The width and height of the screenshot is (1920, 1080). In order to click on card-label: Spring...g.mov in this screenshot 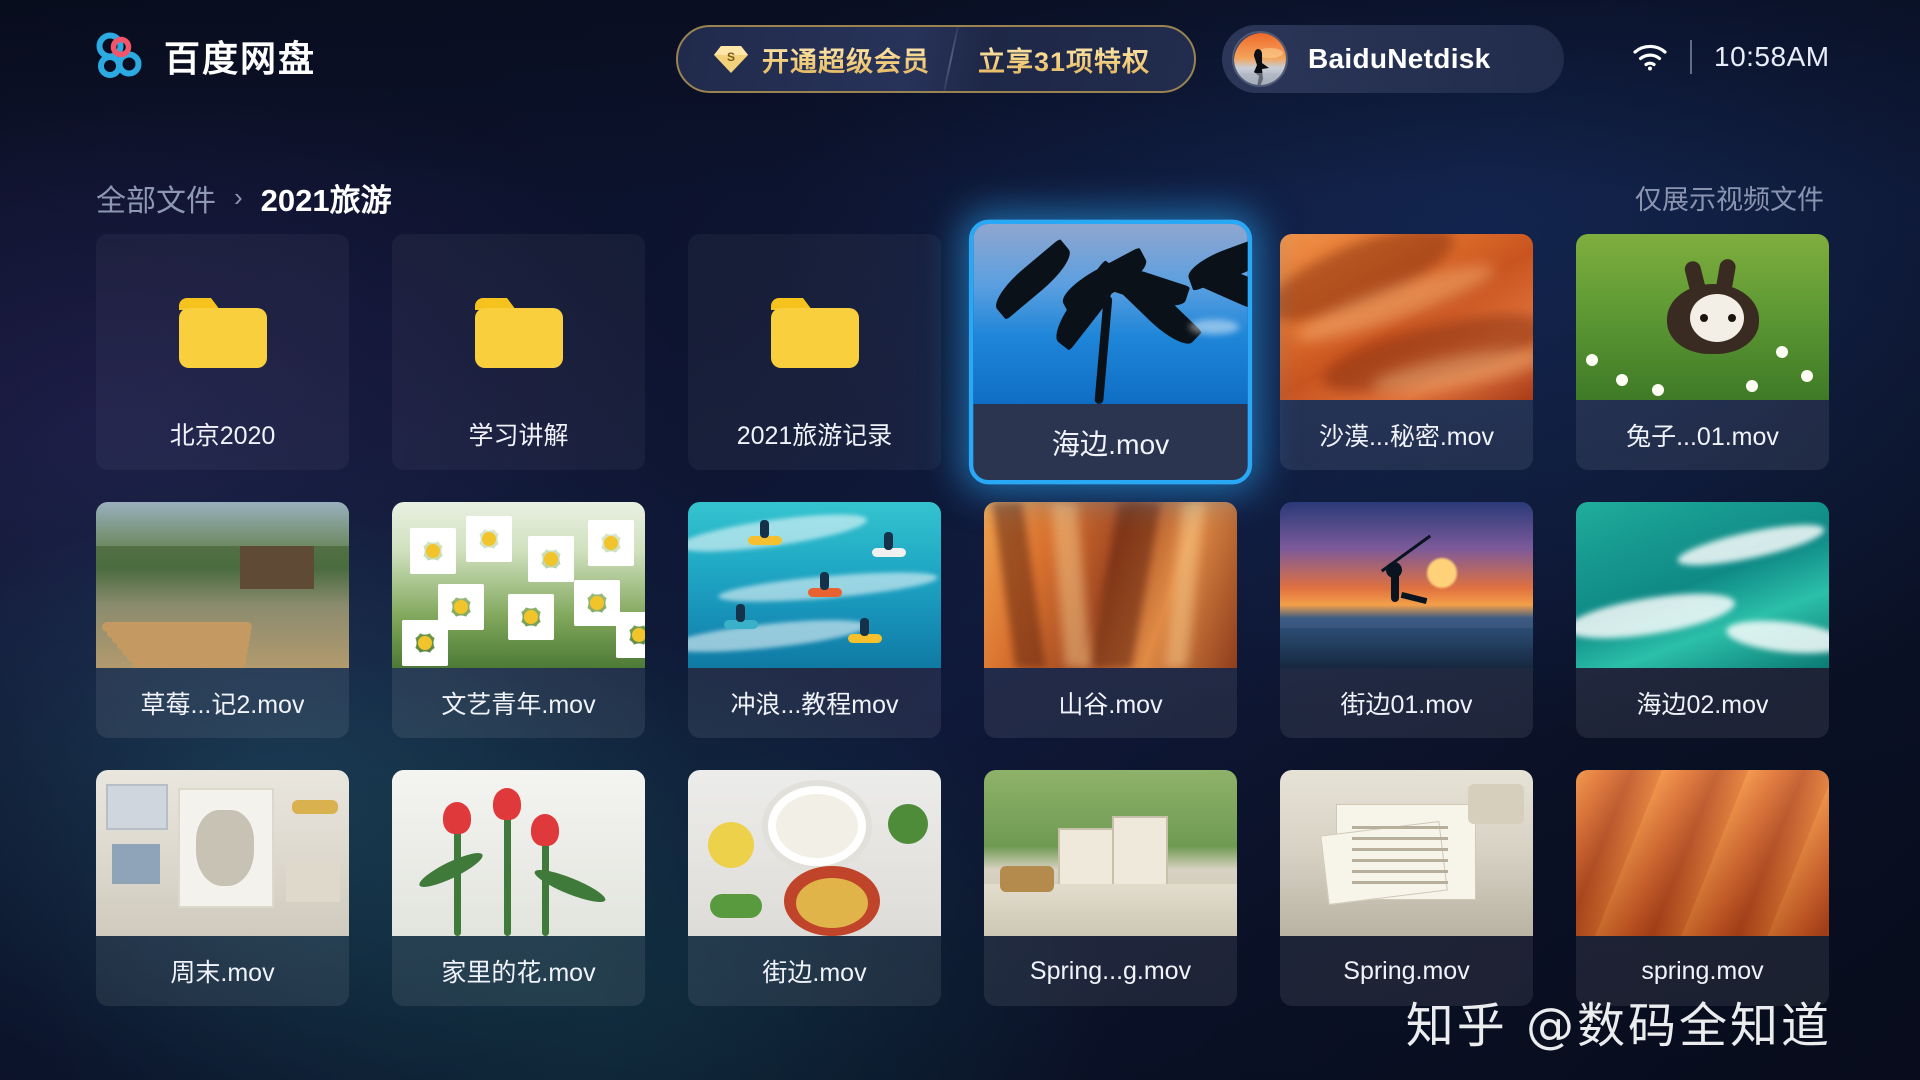, I will do `click(1110, 970)`.